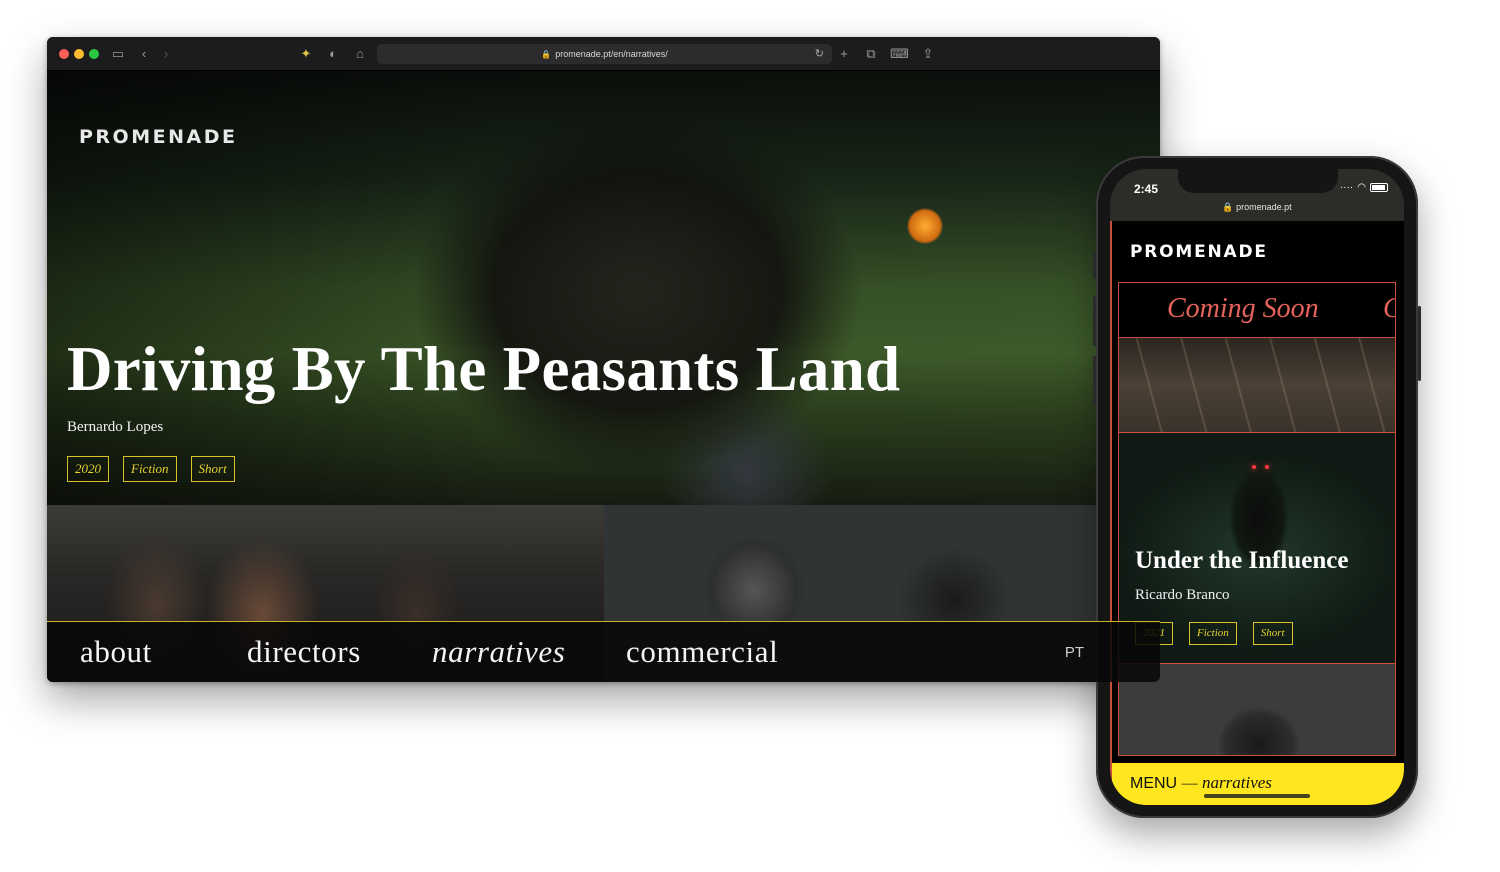 The image size is (1500, 872). Describe the element at coordinates (819, 53) in the screenshot. I see `reload-icon: ↻` at that location.